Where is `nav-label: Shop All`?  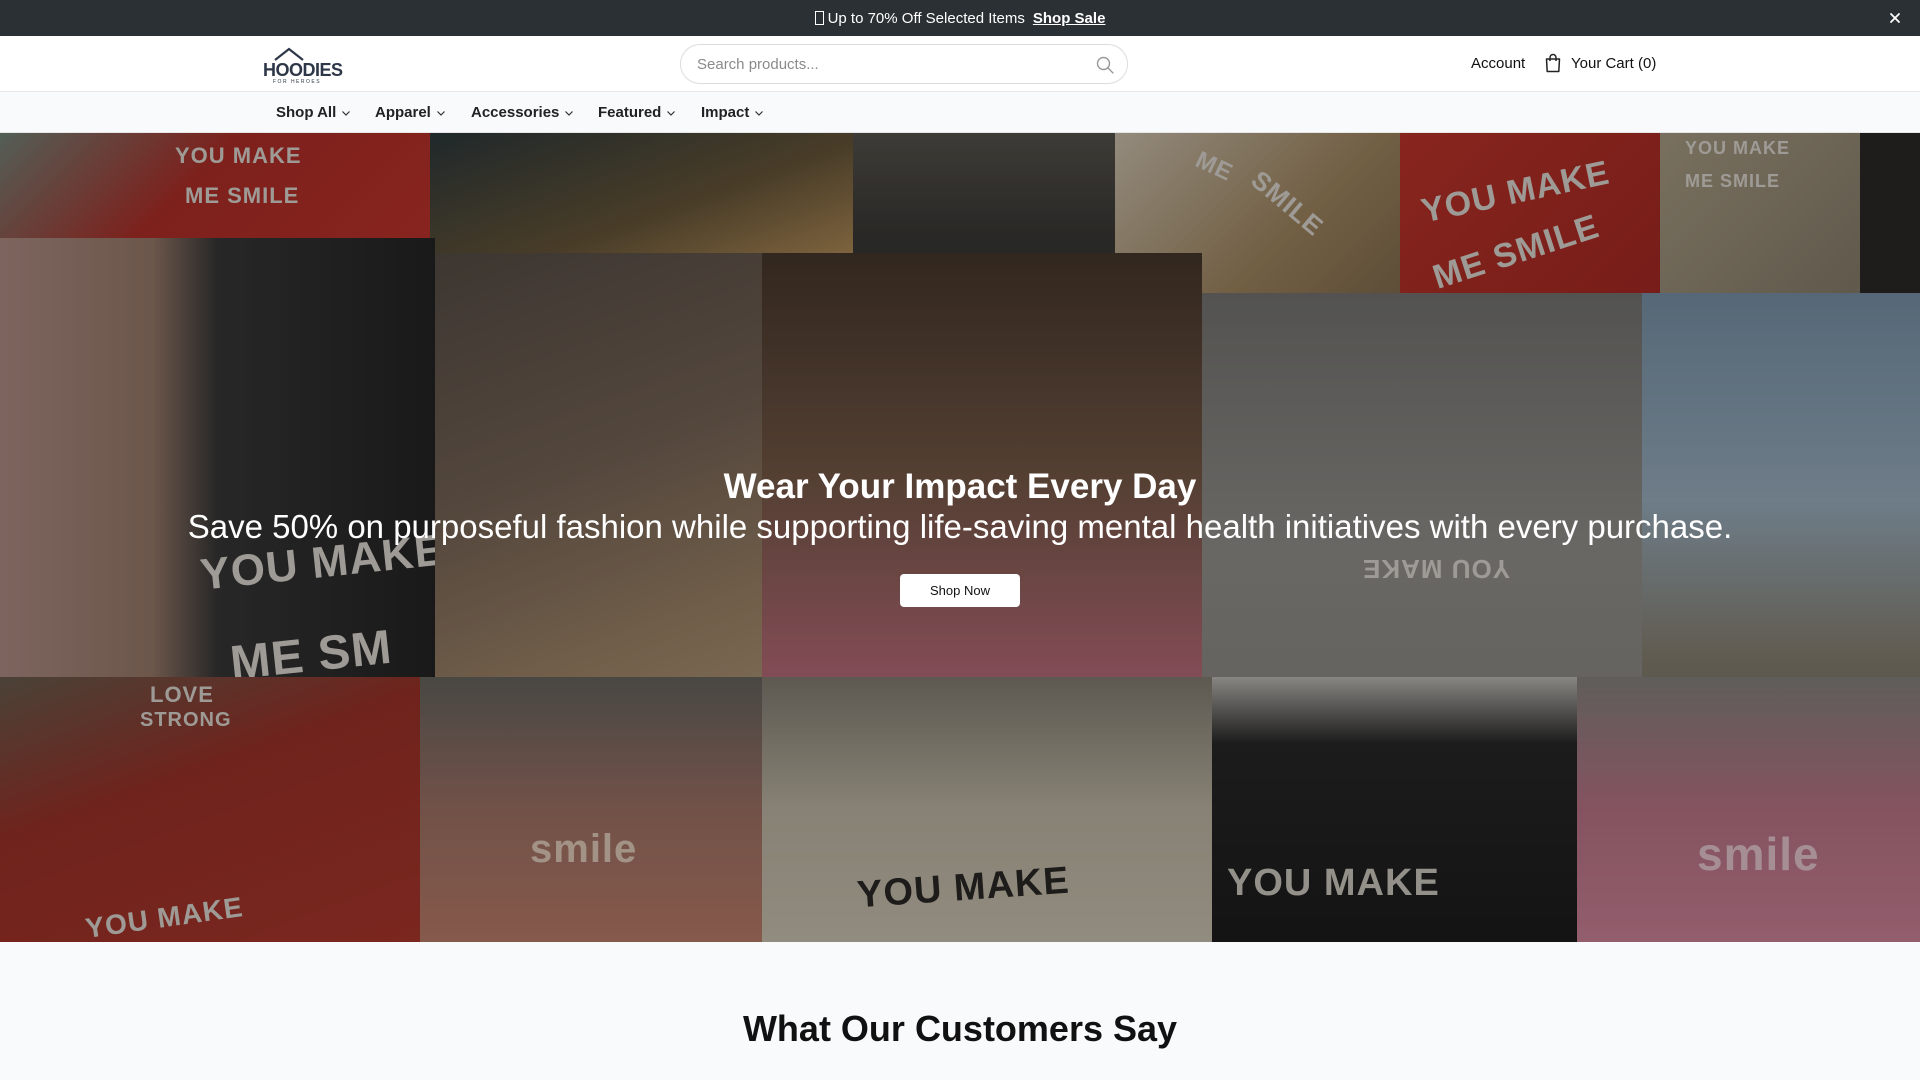 nav-label: Shop All is located at coordinates (306, 112).